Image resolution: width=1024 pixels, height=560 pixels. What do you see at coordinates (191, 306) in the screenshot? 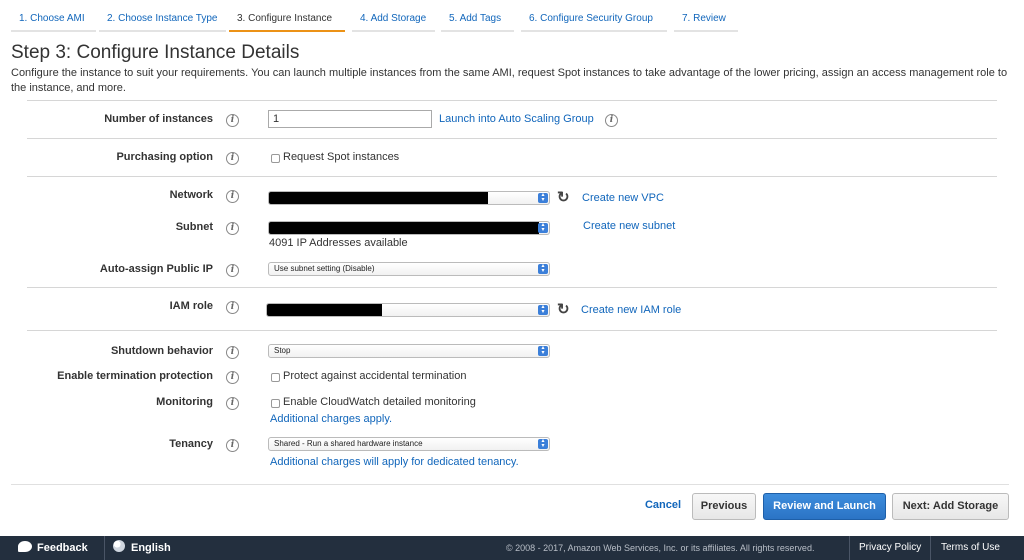
I see `iam-role-label: IAM role` at bounding box center [191, 306].